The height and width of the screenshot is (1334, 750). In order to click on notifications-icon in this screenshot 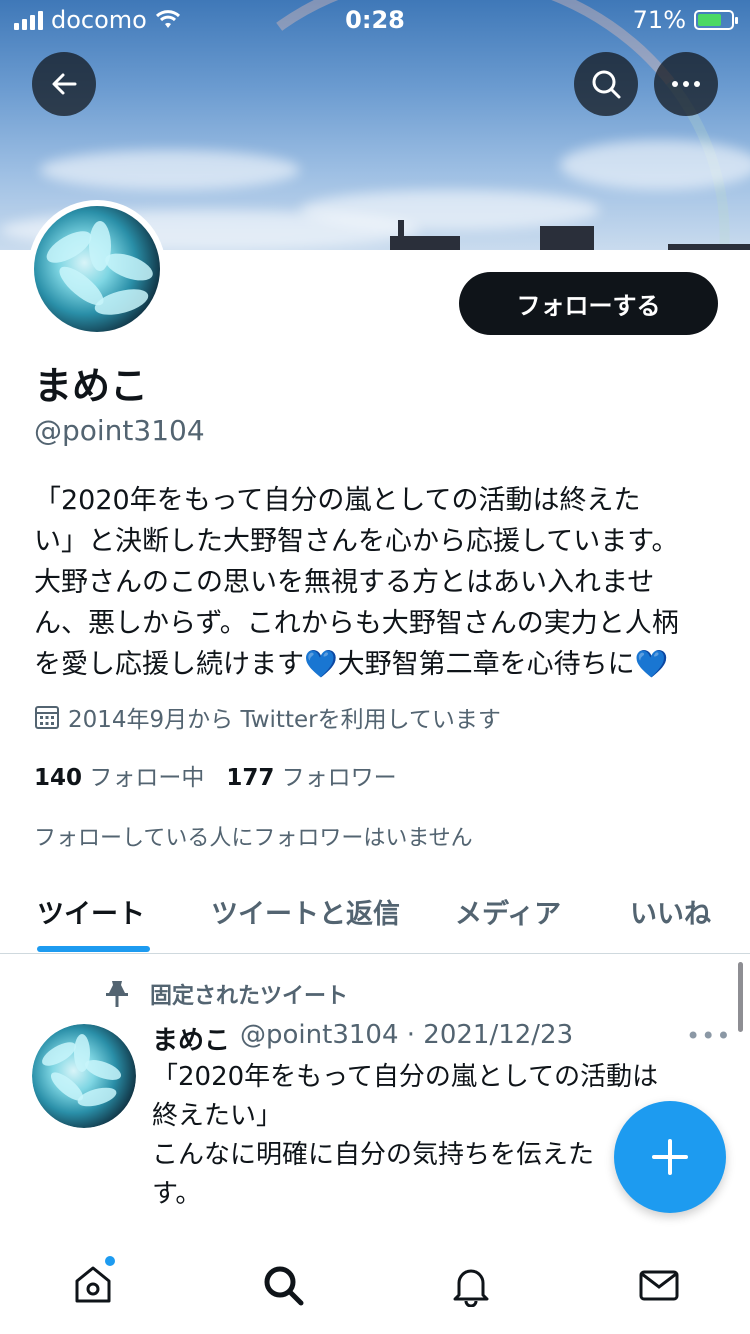, I will do `click(471, 1288)`.